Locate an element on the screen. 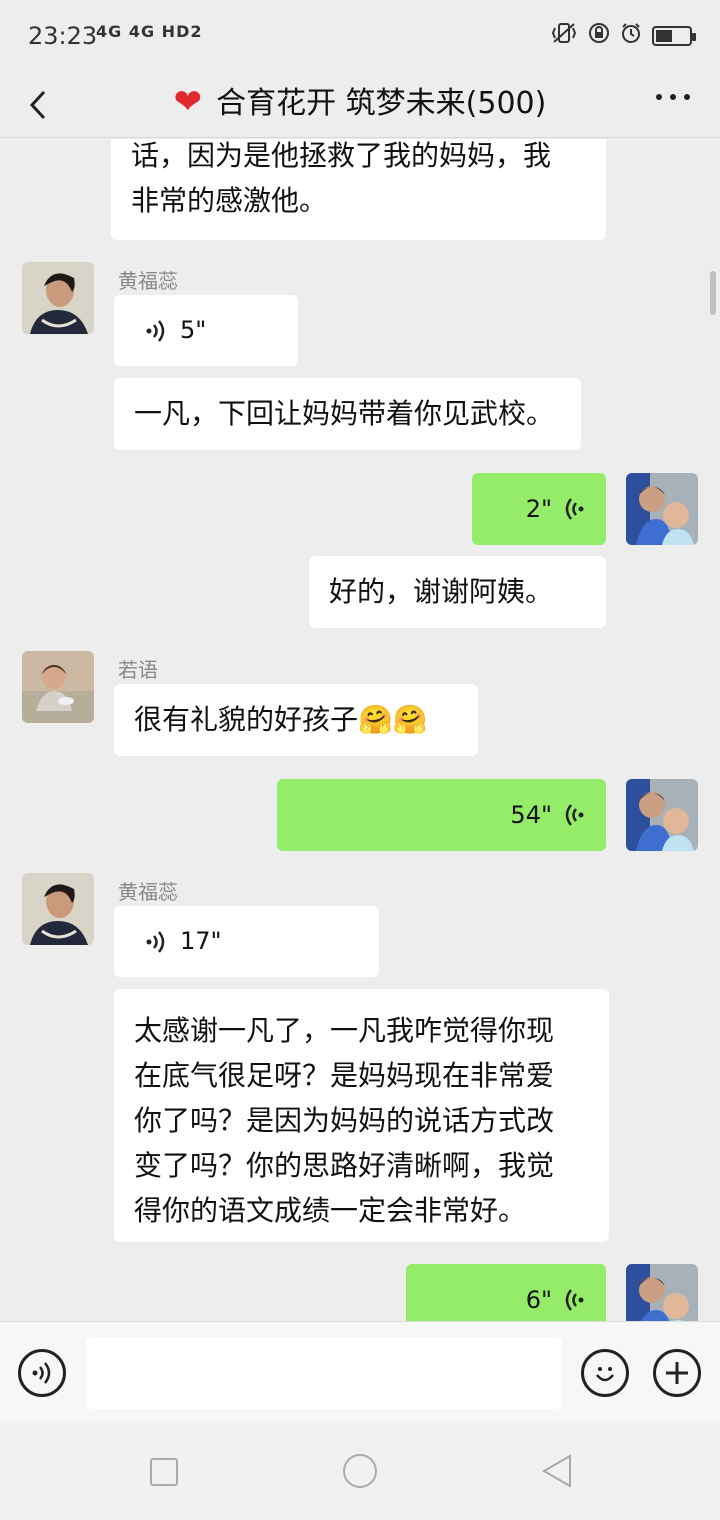  more-options-button is located at coordinates (673, 97).